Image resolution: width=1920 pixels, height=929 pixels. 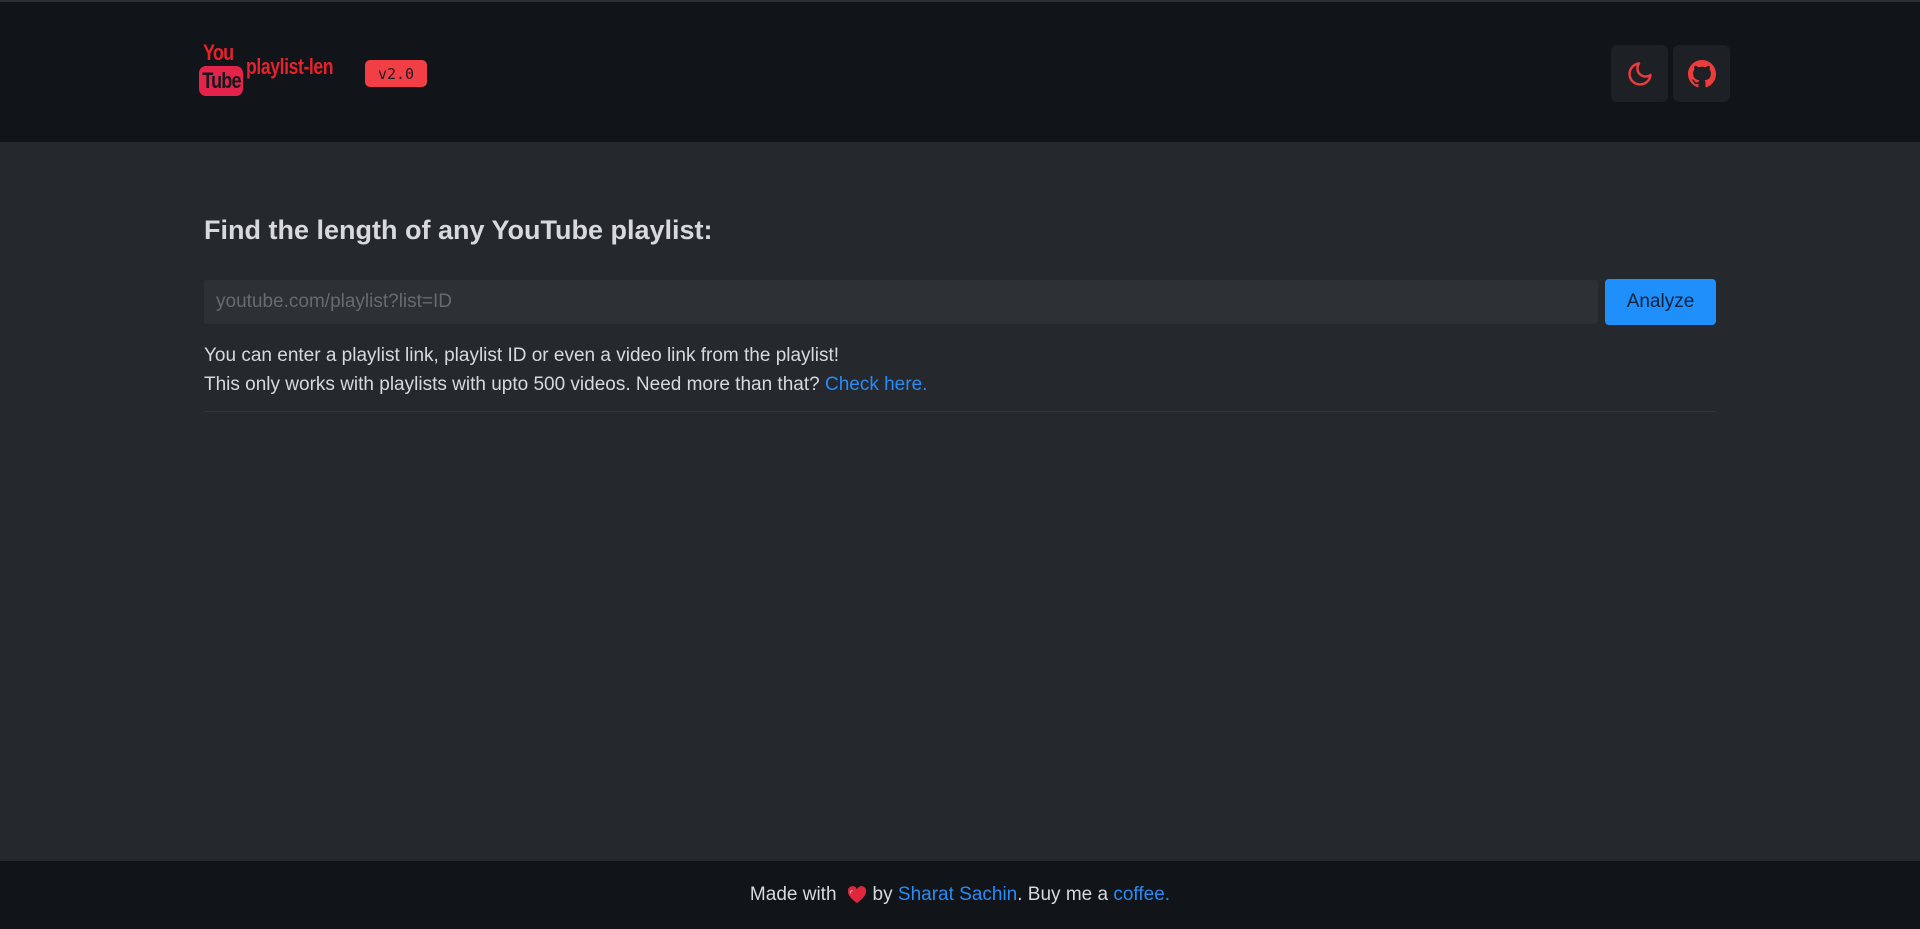 I want to click on moon-icon, so click(x=1639, y=73).